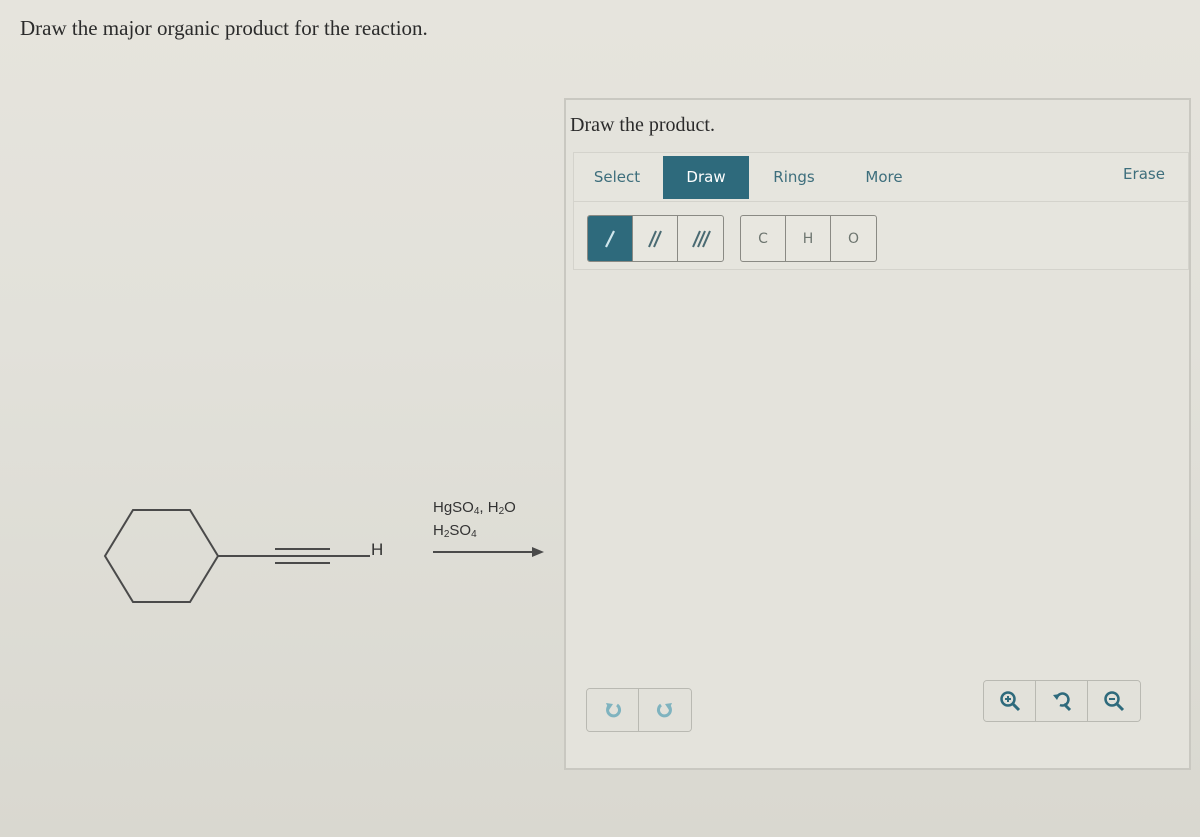 The width and height of the screenshot is (1200, 837). I want to click on reset-zoom-icon, so click(1061, 702).